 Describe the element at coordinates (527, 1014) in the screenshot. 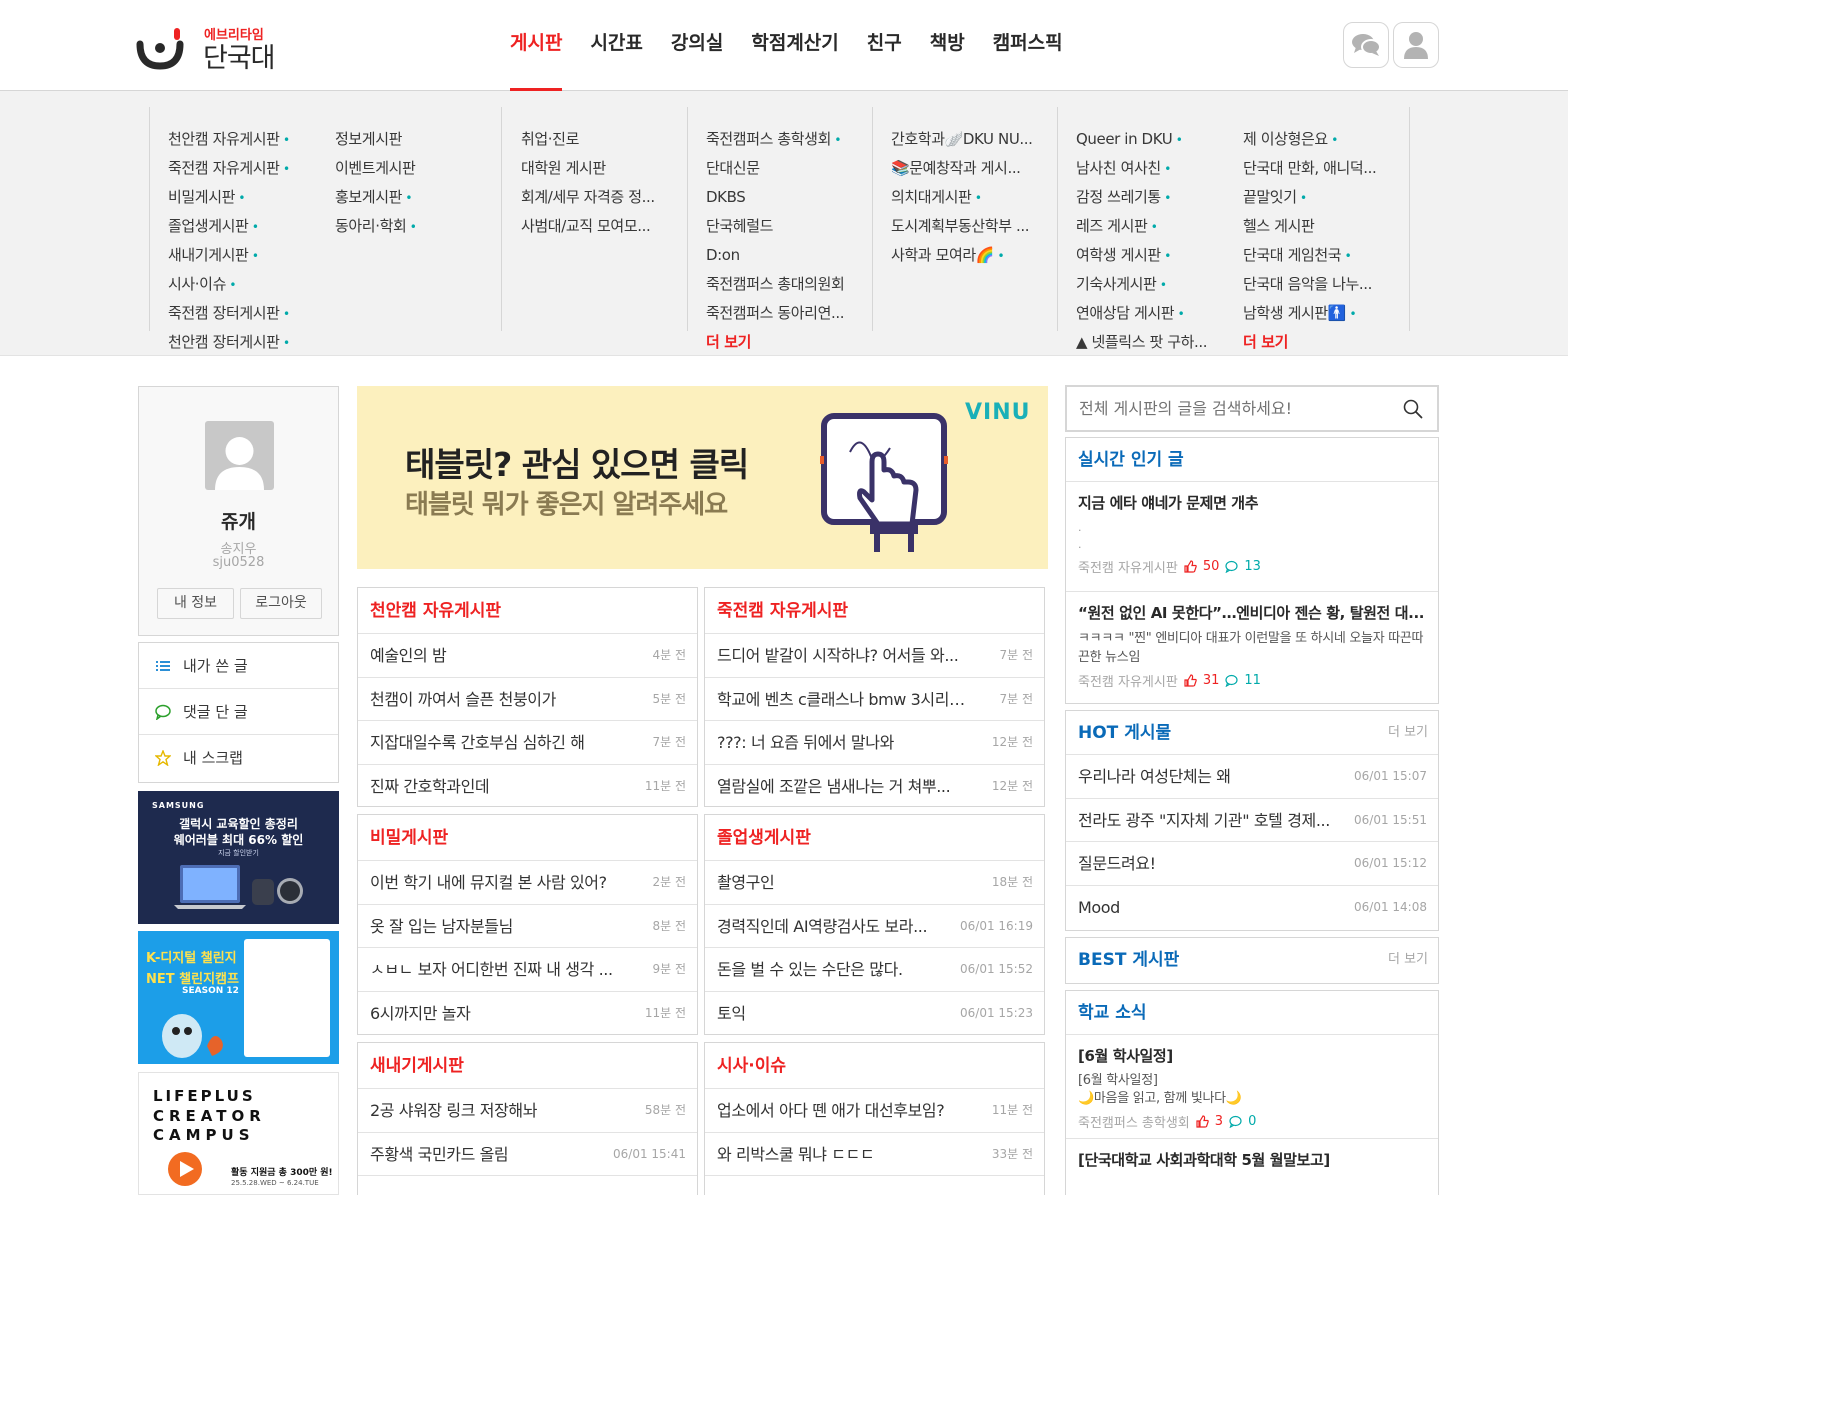

I see `board-row: 6시까지만 놀자 11분 전` at that location.